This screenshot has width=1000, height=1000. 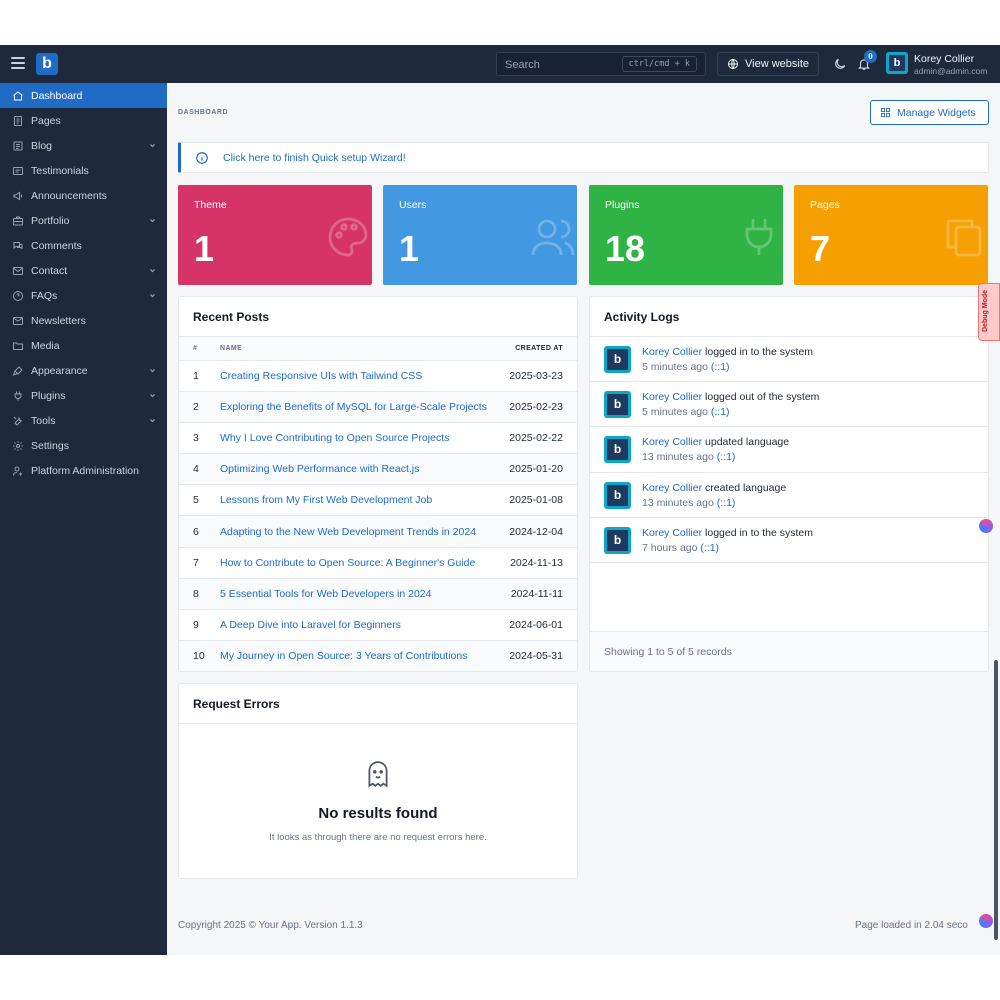 What do you see at coordinates (936, 112) in the screenshot?
I see `manage-widgets-label: Manage Widgets` at bounding box center [936, 112].